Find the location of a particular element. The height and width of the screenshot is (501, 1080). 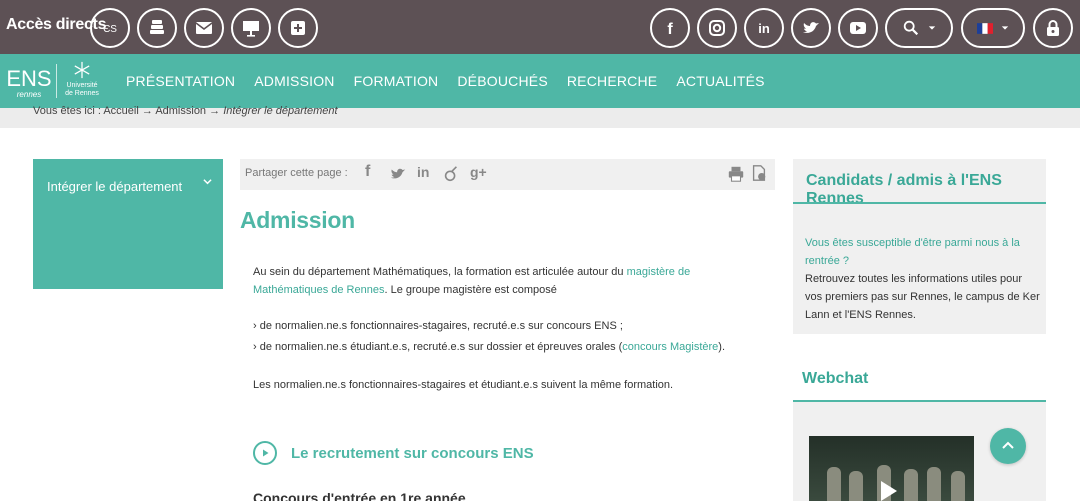

ens-rennes-icon: ЄS is located at coordinates (110, 28).